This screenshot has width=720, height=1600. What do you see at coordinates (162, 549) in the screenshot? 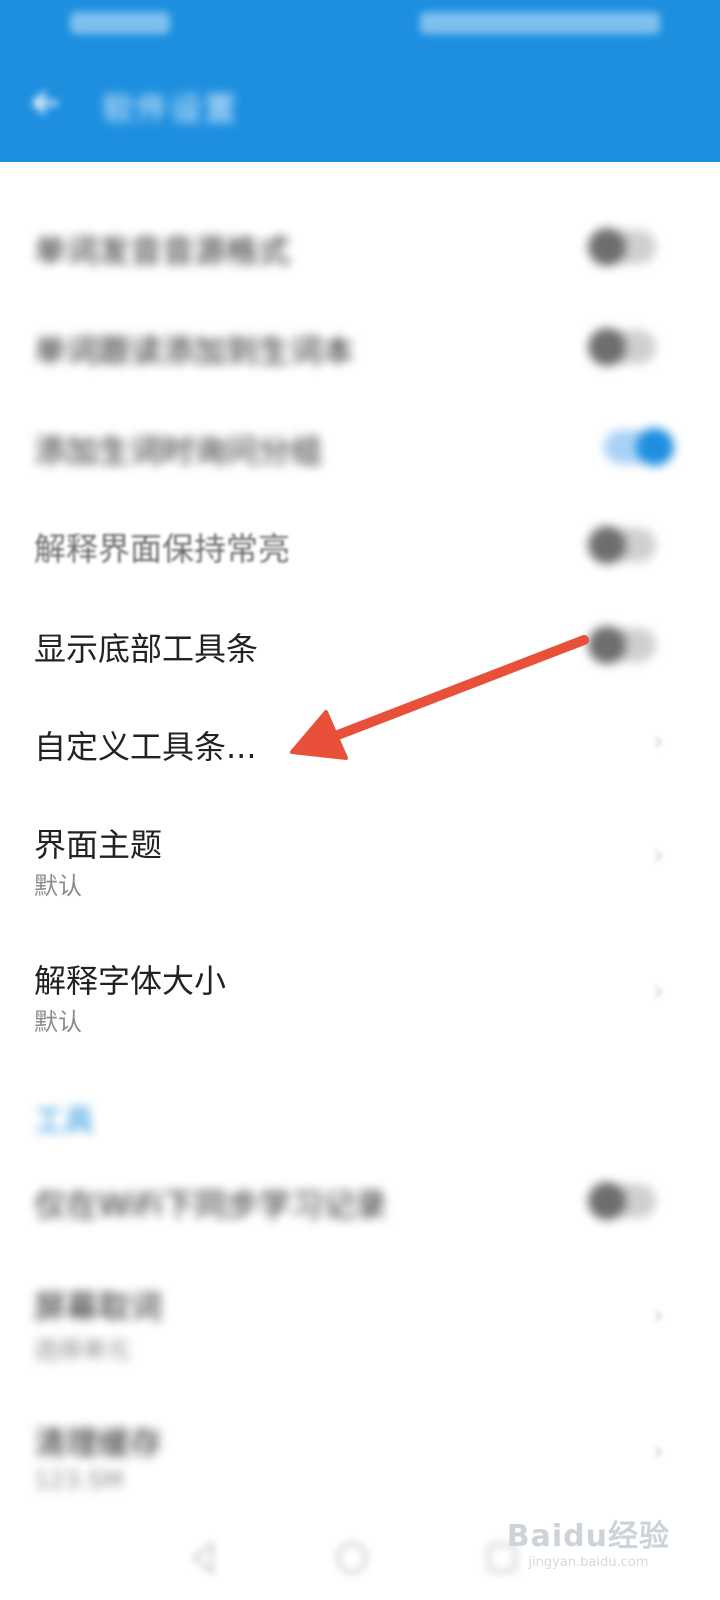
I see `setting-label: 解释界面保持常亮` at bounding box center [162, 549].